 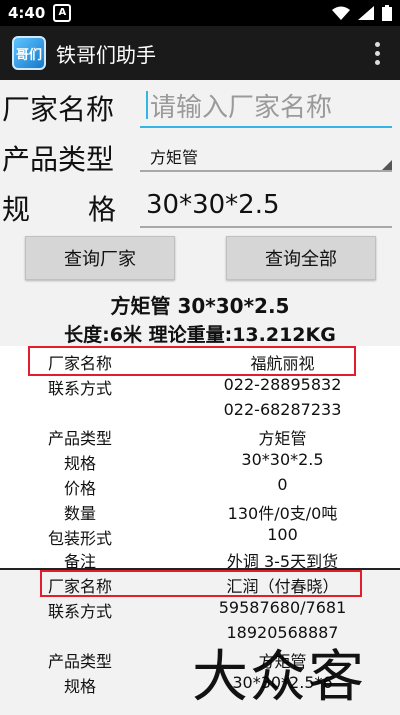 What do you see at coordinates (366, 13) in the screenshot?
I see `signal-icon` at bounding box center [366, 13].